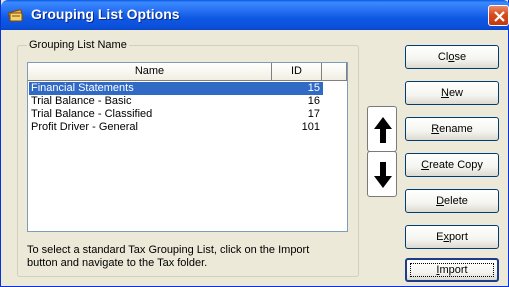 Image resolution: width=509 pixels, height=287 pixels. What do you see at coordinates (297, 71) in the screenshot?
I see `column-header-id: ID` at bounding box center [297, 71].